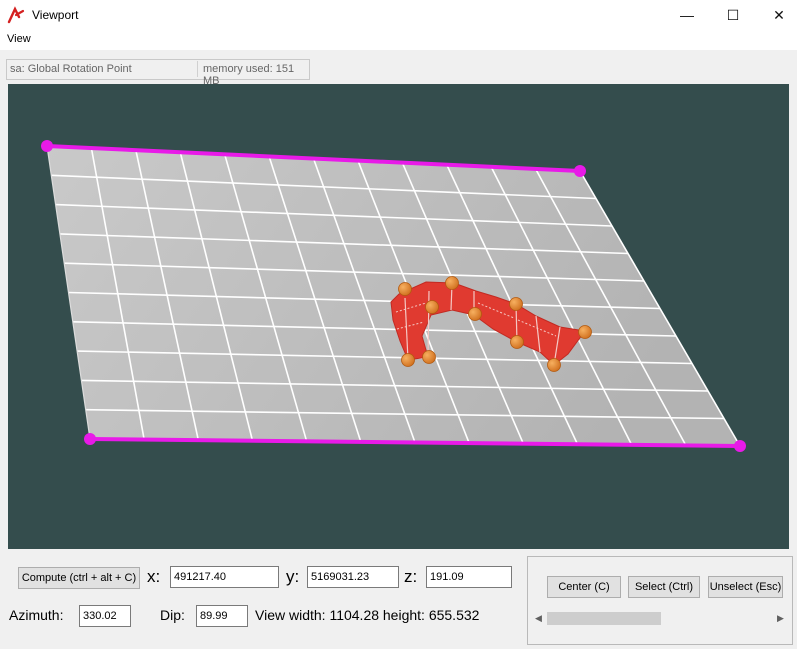  What do you see at coordinates (780, 618) in the screenshot?
I see `arrow-right-icon: ▶` at bounding box center [780, 618].